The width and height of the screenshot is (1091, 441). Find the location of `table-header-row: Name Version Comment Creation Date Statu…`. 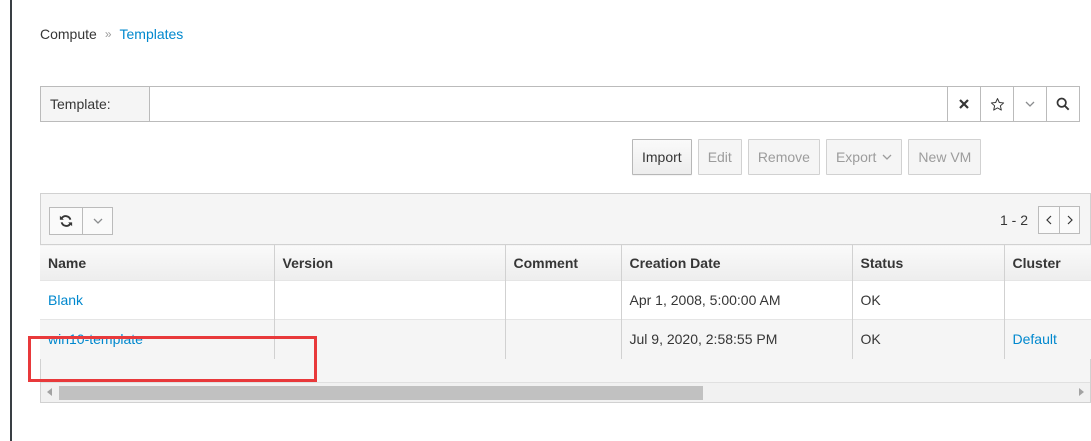

table-header-row: Name Version Comment Creation Date Statu… is located at coordinates (565, 262).